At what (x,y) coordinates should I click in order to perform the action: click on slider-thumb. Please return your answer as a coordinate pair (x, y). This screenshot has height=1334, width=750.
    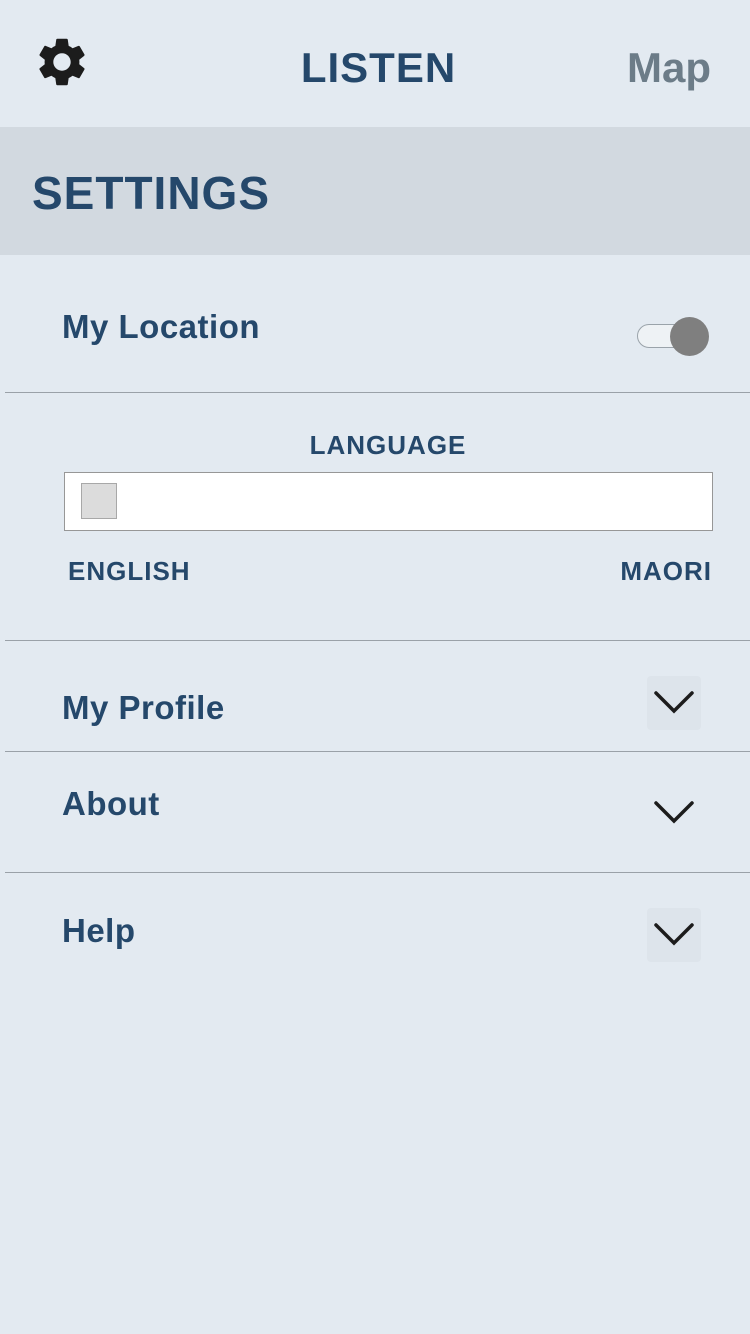
    Looking at the image, I should click on (99, 501).